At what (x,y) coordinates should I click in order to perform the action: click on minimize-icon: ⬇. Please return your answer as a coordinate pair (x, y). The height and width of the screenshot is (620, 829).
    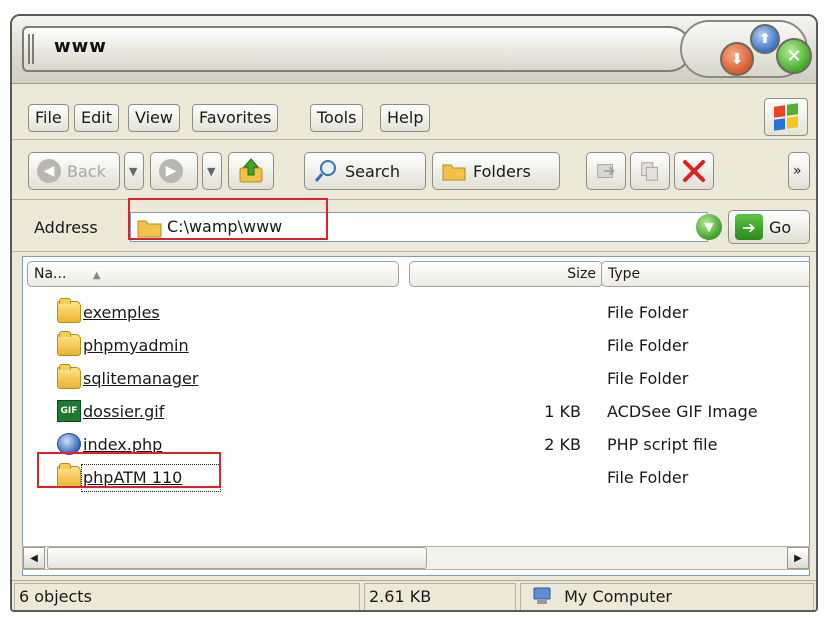
    Looking at the image, I should click on (737, 59).